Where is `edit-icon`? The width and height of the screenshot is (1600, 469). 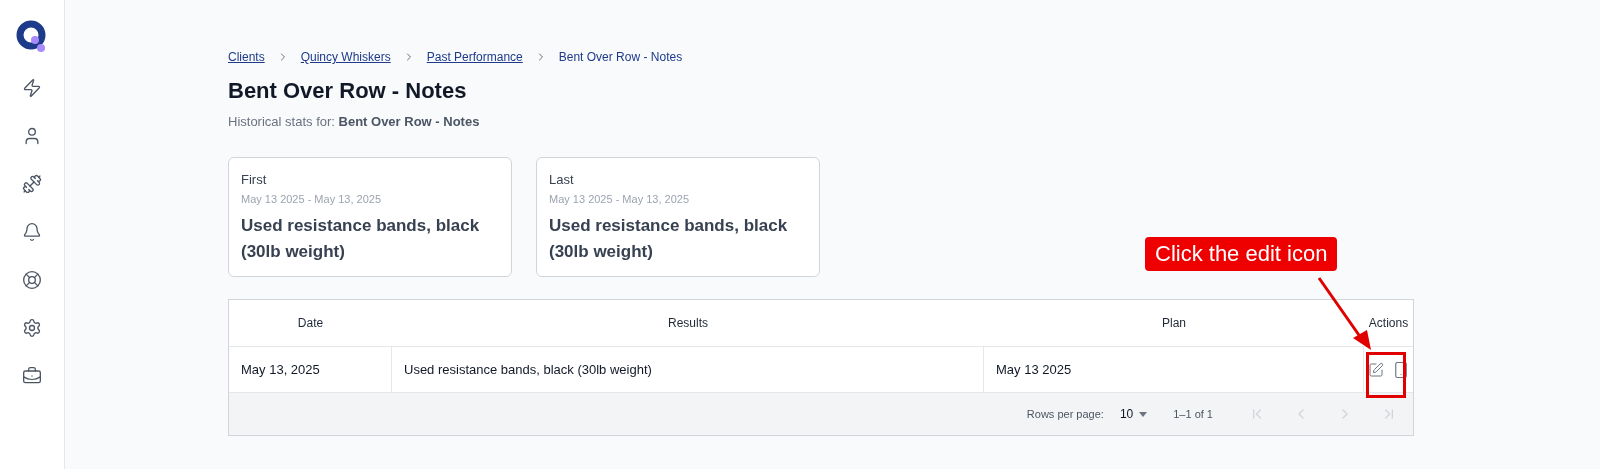
edit-icon is located at coordinates (1375, 369).